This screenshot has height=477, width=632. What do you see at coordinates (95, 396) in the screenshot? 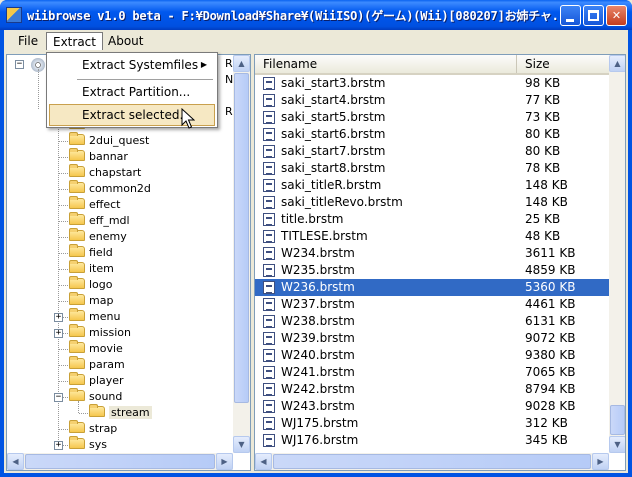
I see `tree-node-sound: sound` at bounding box center [95, 396].